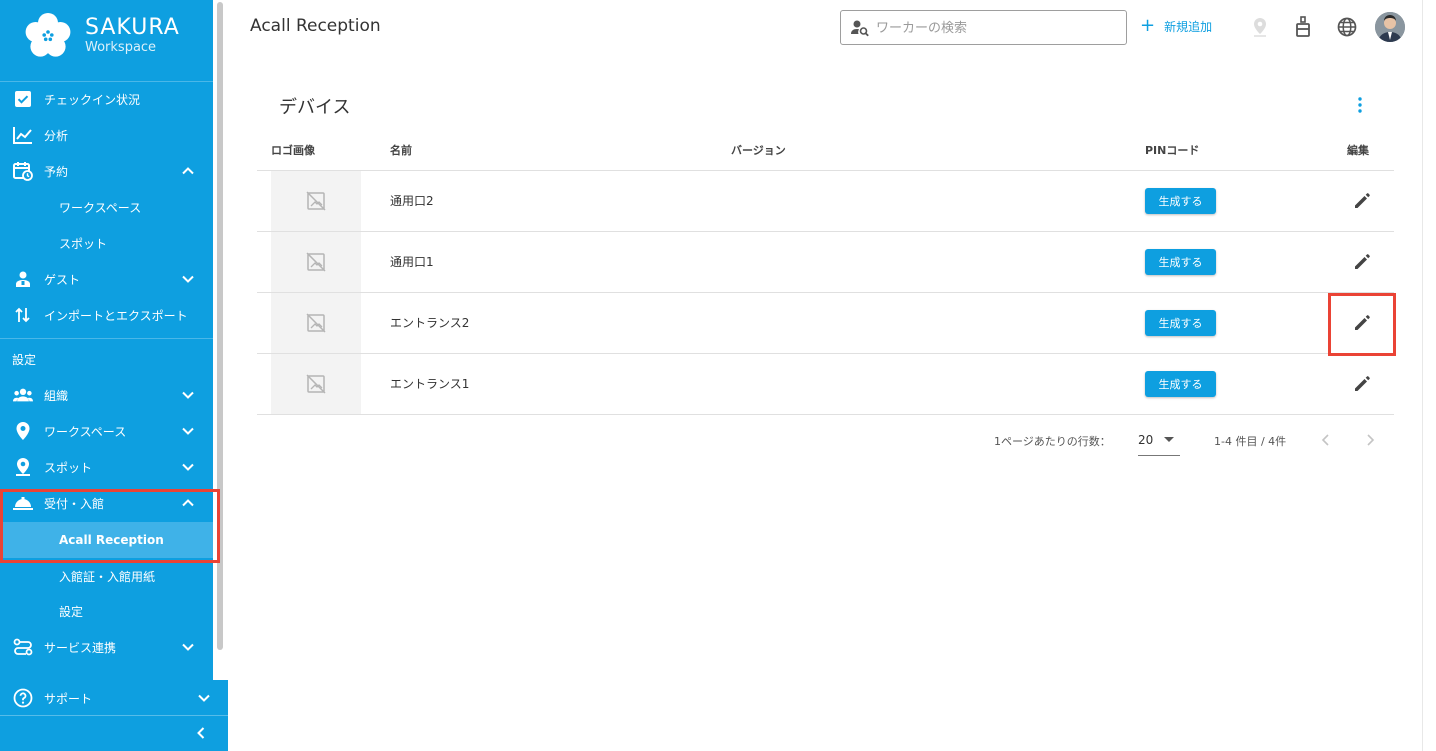 This screenshot has width=1436, height=751. I want to click on sidebar-item-checkin: チェックイン状況, so click(106, 99).